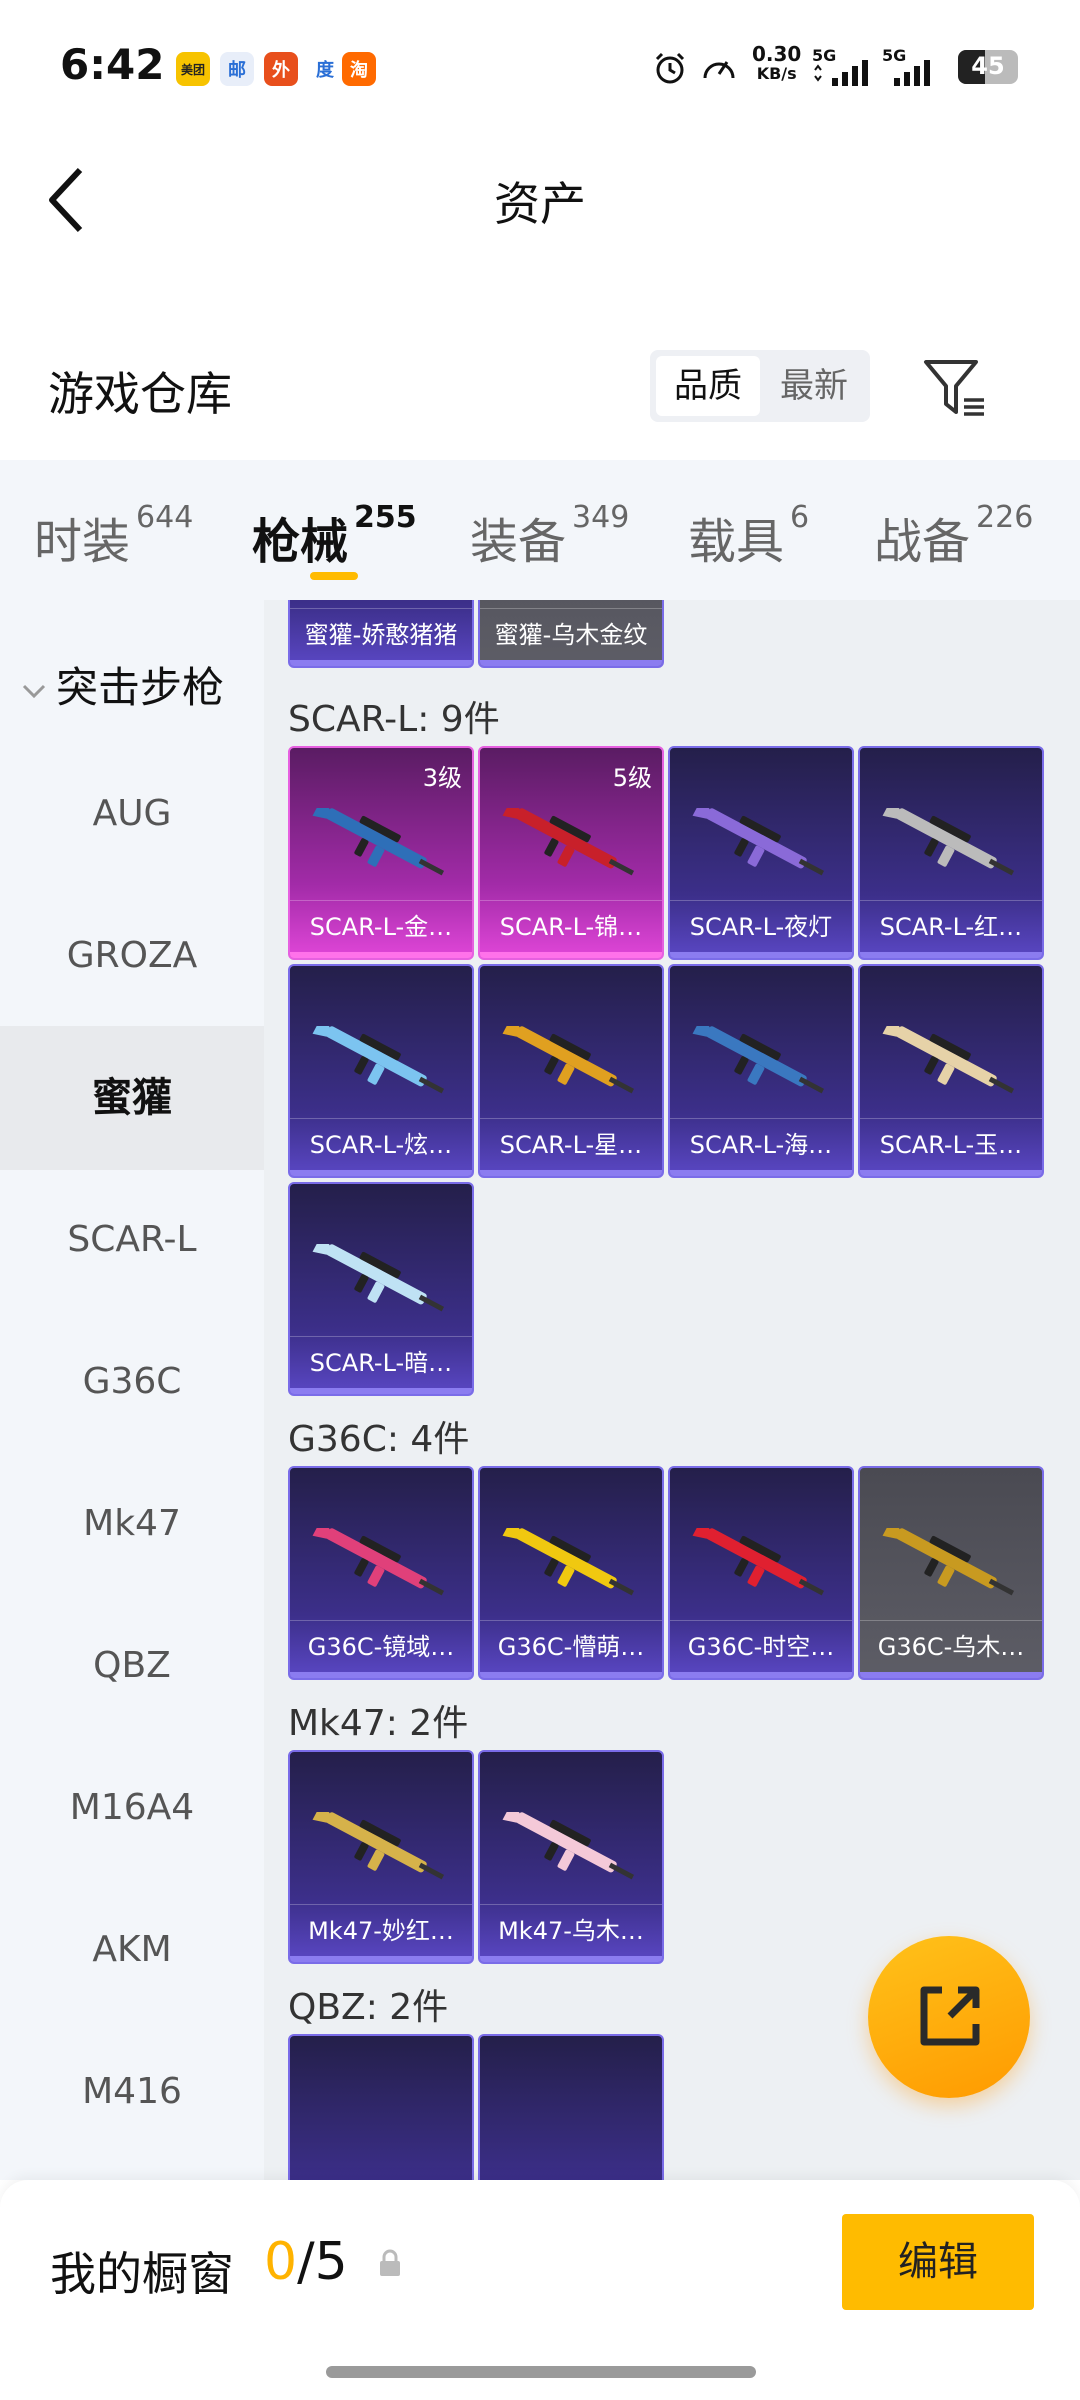 Image resolution: width=1080 pixels, height=2400 pixels. What do you see at coordinates (394, 719) in the screenshot?
I see `group-title: SCAR-L: 9件` at bounding box center [394, 719].